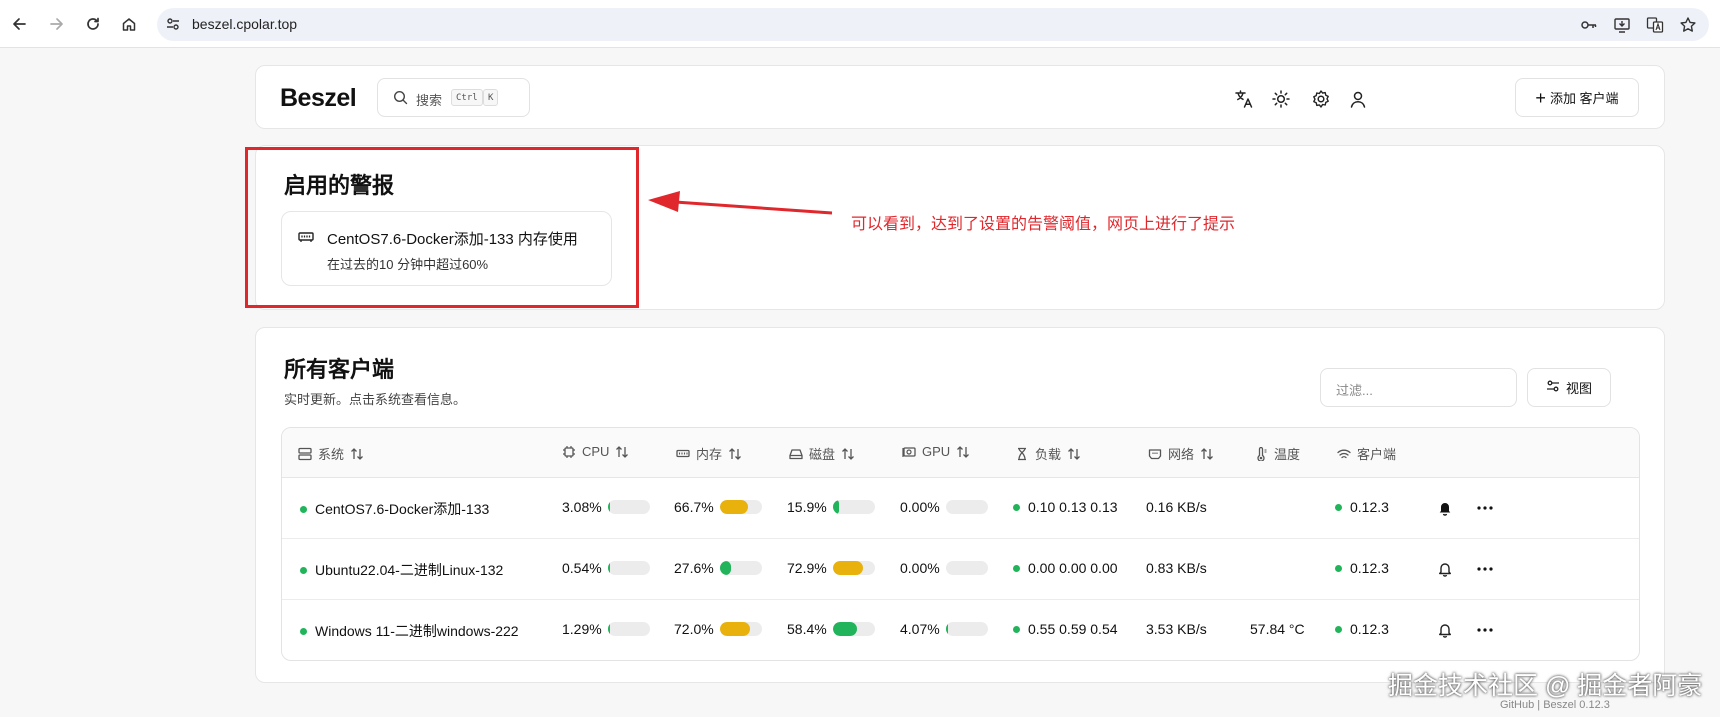 This screenshot has height=717, width=1720. I want to click on cpu-cell: 3.08%, so click(606, 507).